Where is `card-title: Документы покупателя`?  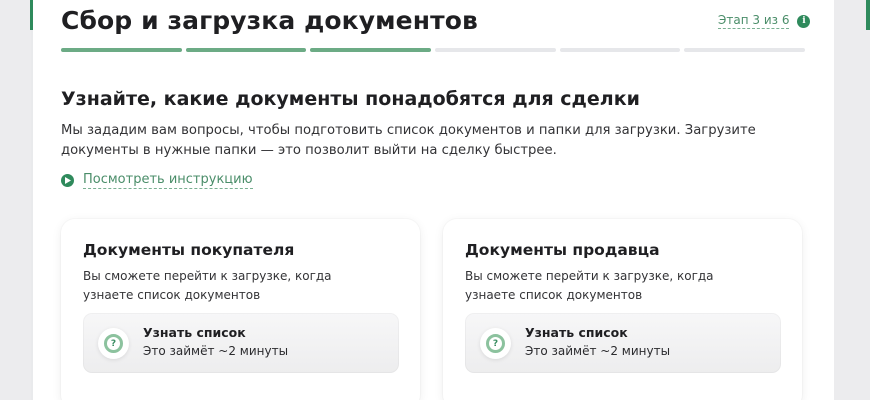 card-title: Документы покупателя is located at coordinates (189, 250).